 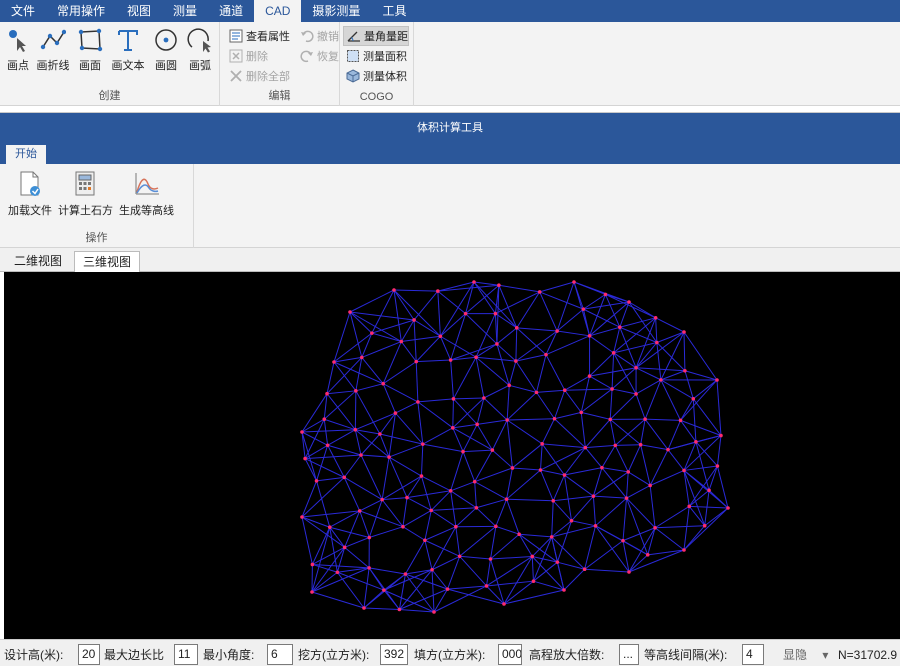 I want to click on cut-volume-field: 392, so click(x=394, y=654).